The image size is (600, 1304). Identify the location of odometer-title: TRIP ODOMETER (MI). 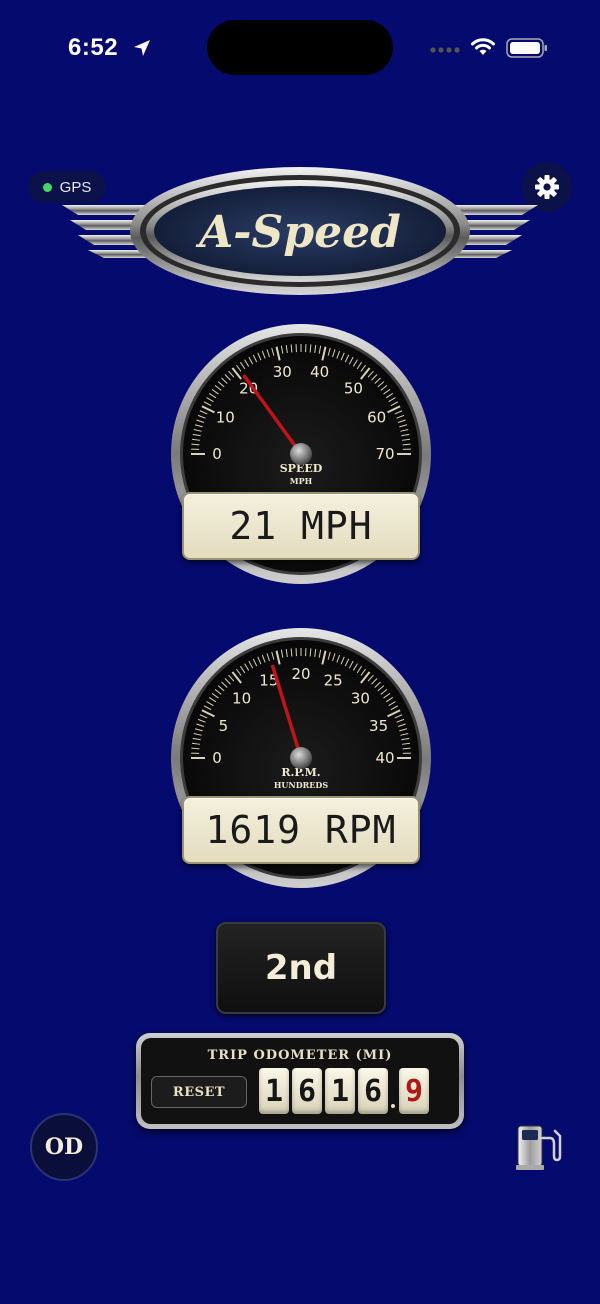
(300, 1055).